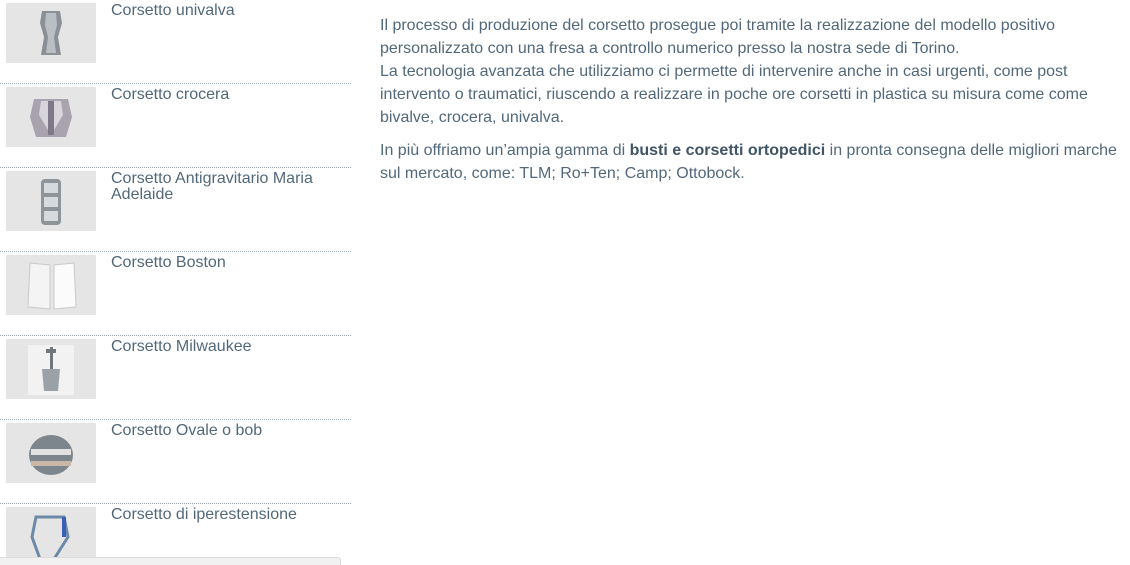  Describe the element at coordinates (204, 514) in the screenshot. I see `sidebar-item-label: Corsetto di iperestensione` at that location.